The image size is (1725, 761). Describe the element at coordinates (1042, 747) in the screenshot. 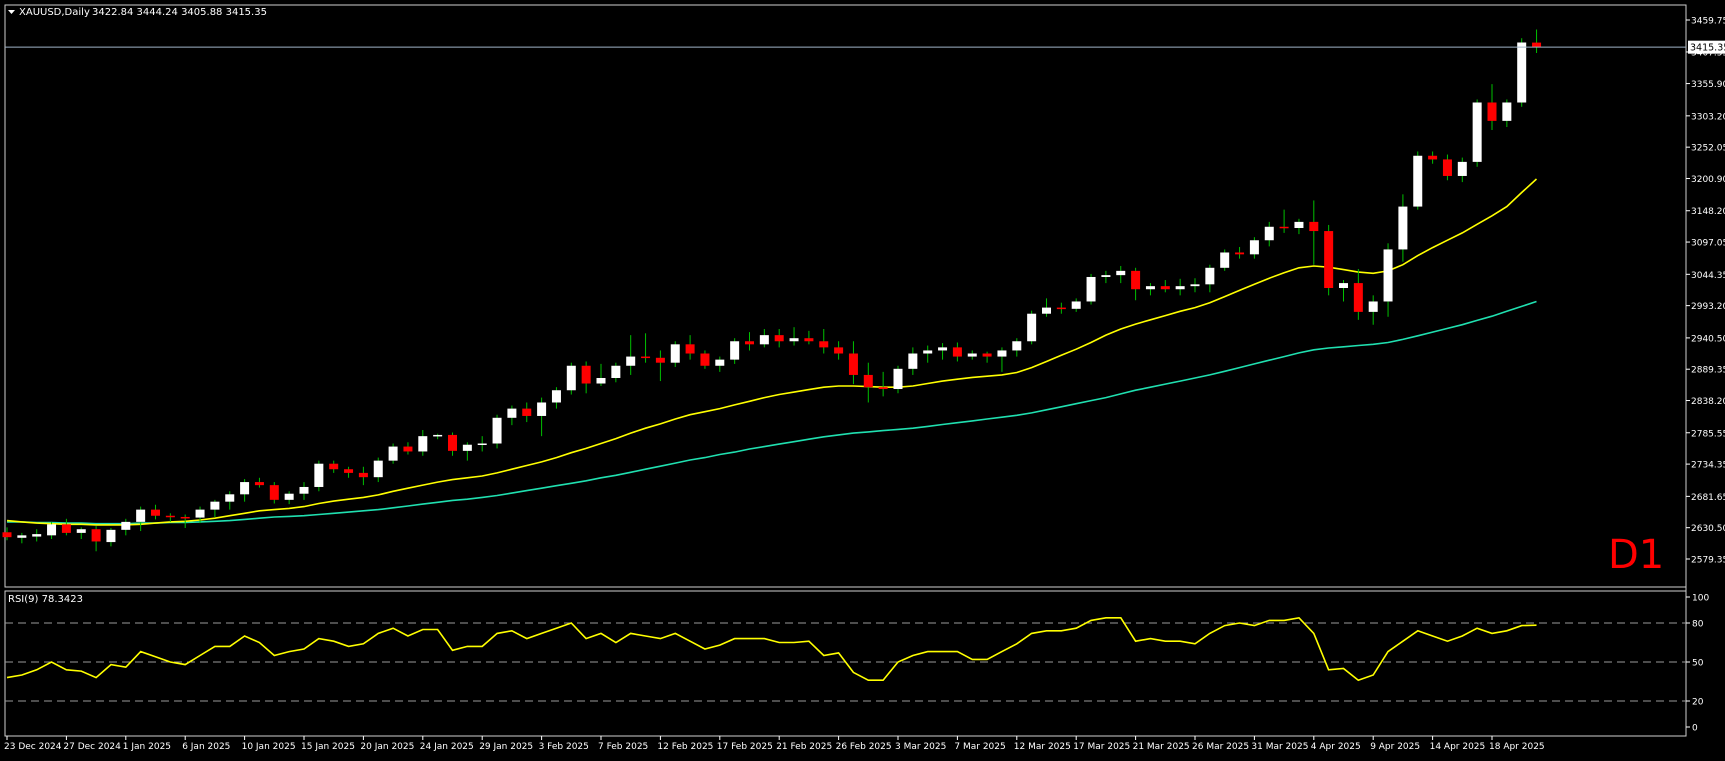

I see `time-tick-label: 12 Mar 2025` at that location.